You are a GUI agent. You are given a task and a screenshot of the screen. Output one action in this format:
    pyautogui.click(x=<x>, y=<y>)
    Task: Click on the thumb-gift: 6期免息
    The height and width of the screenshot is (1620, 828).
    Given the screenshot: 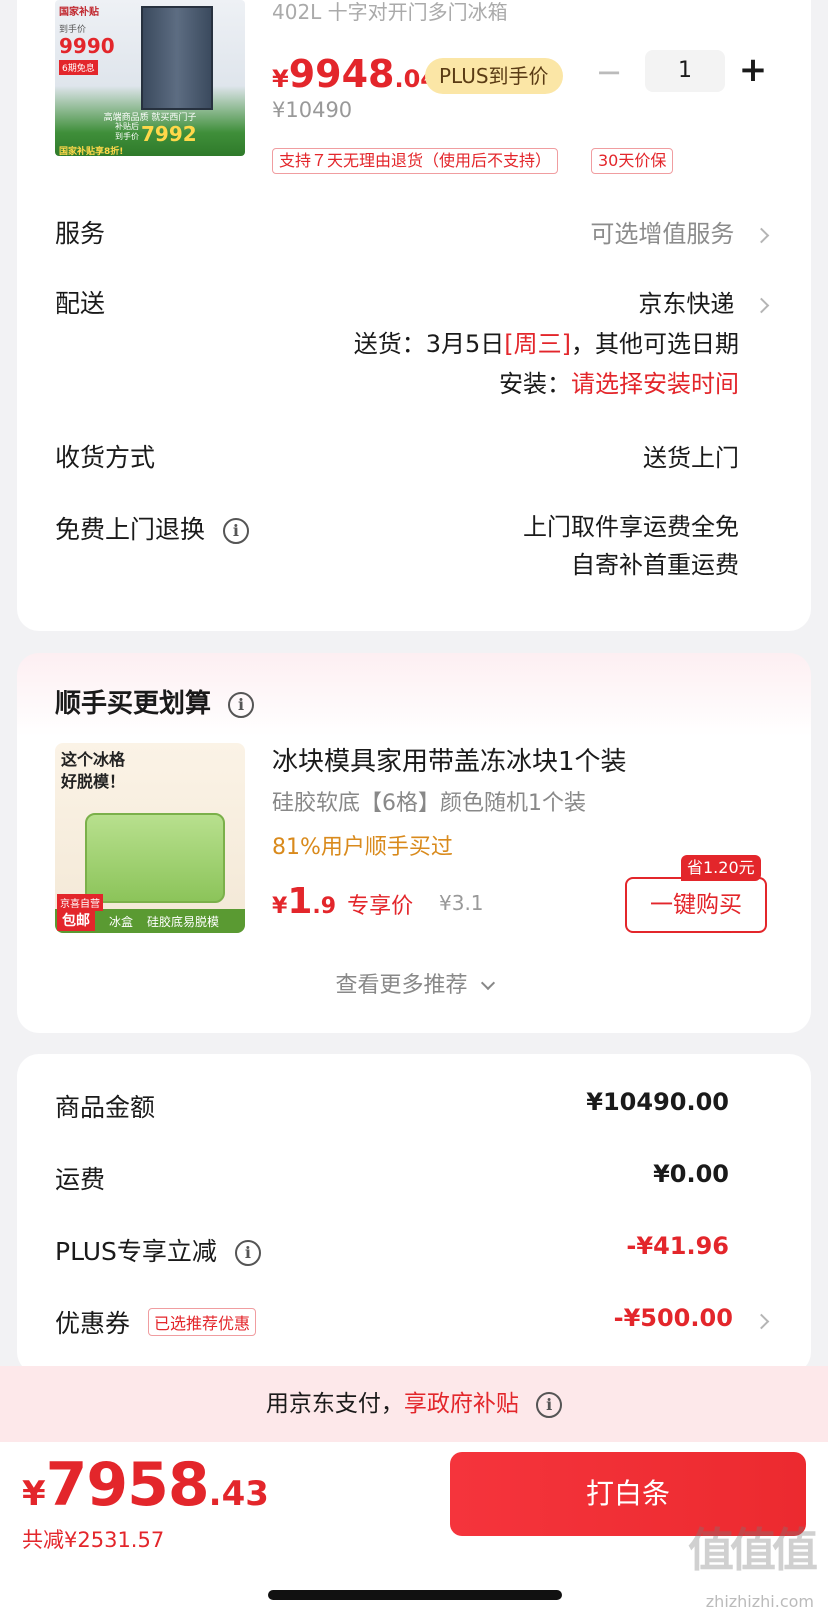 What is the action you would take?
    pyautogui.click(x=78, y=67)
    